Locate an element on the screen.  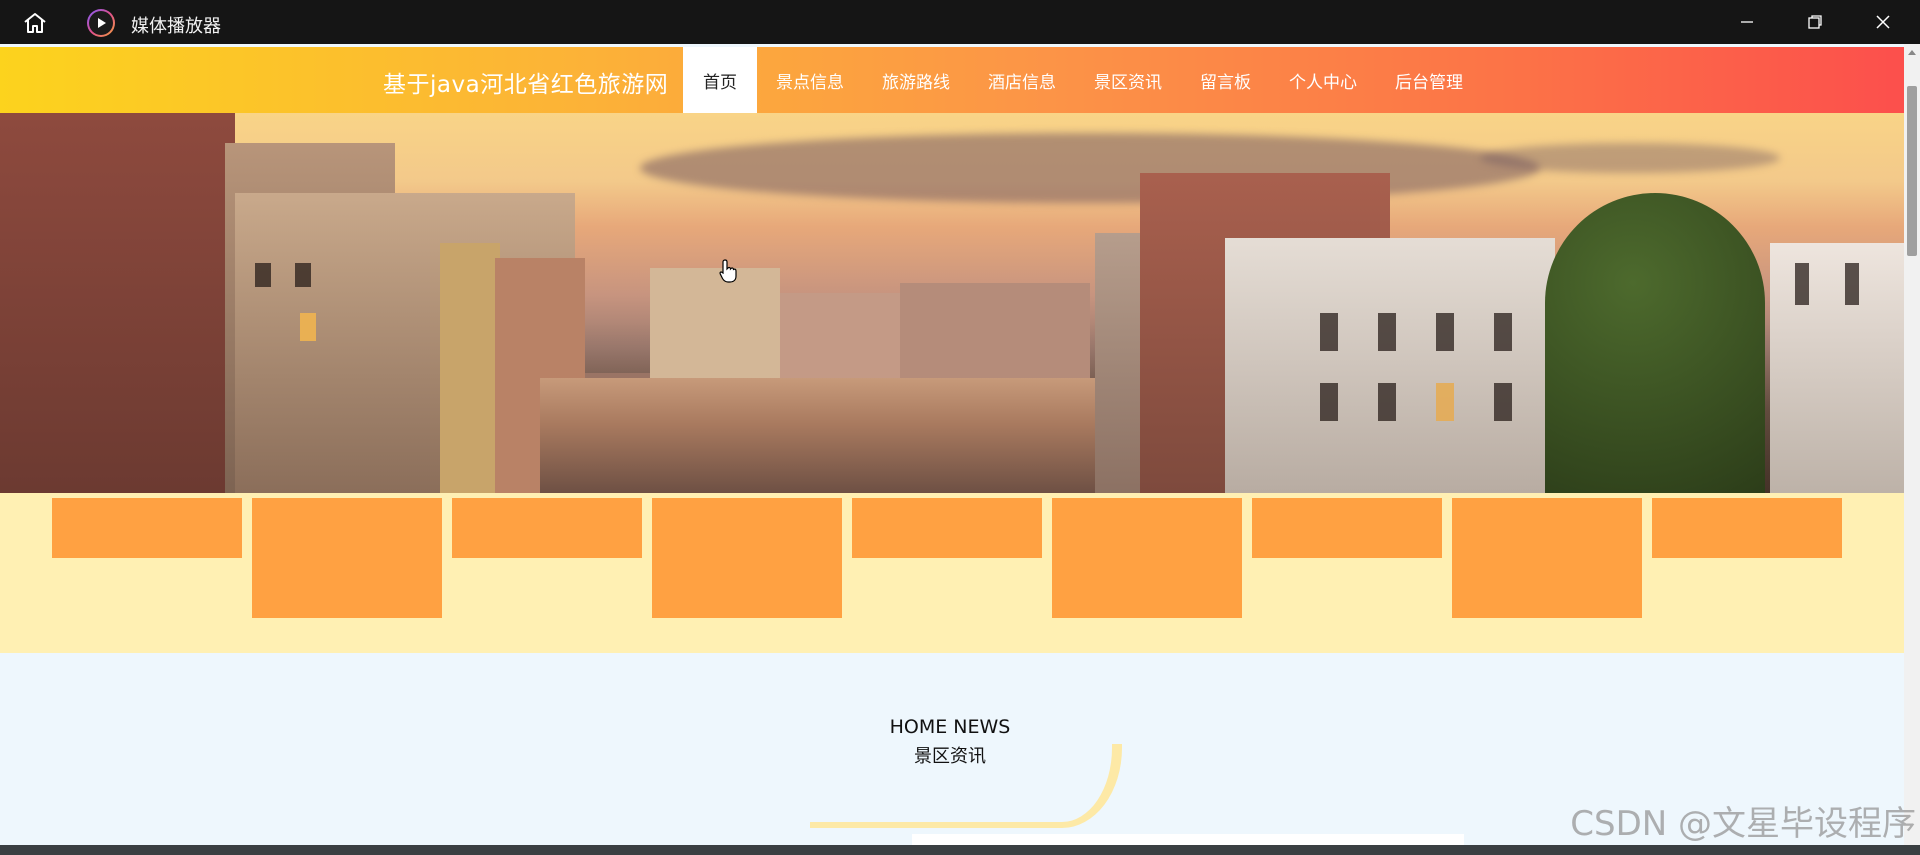
menu-item-hotels: 酒店信息 is located at coordinates (1022, 80).